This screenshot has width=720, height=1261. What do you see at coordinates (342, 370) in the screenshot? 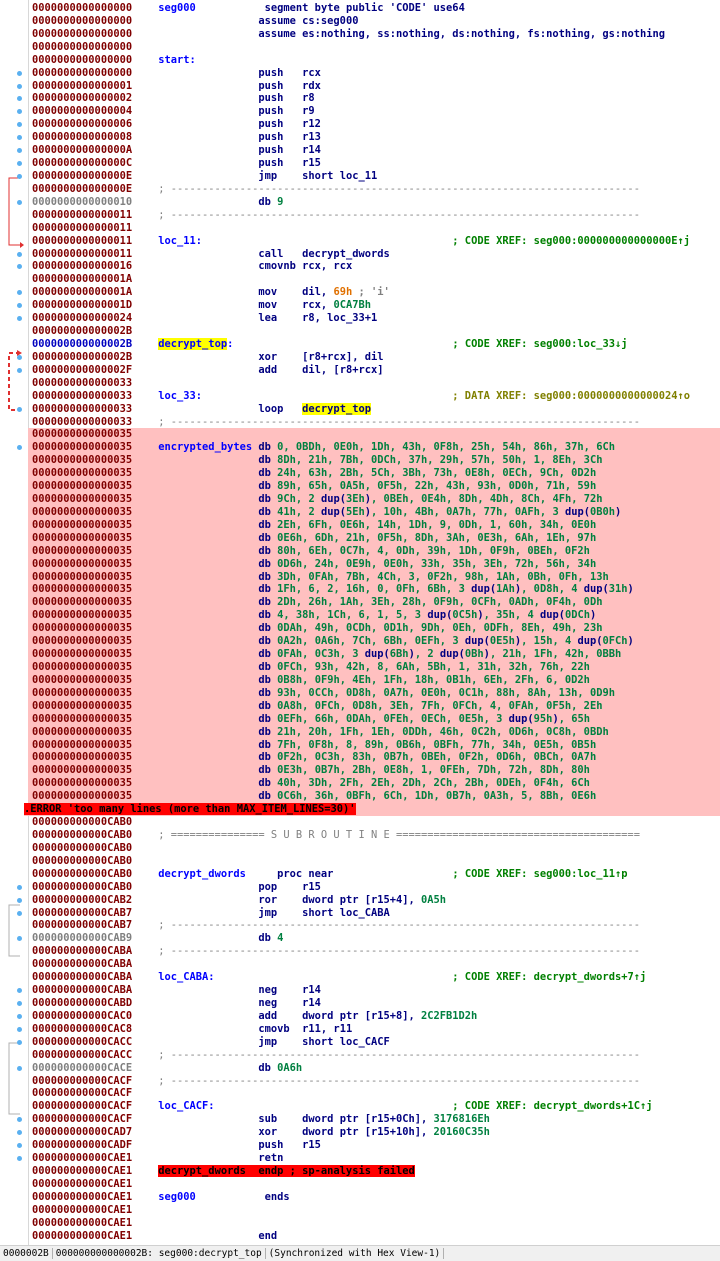
I see `operands: dil, [r8+rcx]` at bounding box center [342, 370].